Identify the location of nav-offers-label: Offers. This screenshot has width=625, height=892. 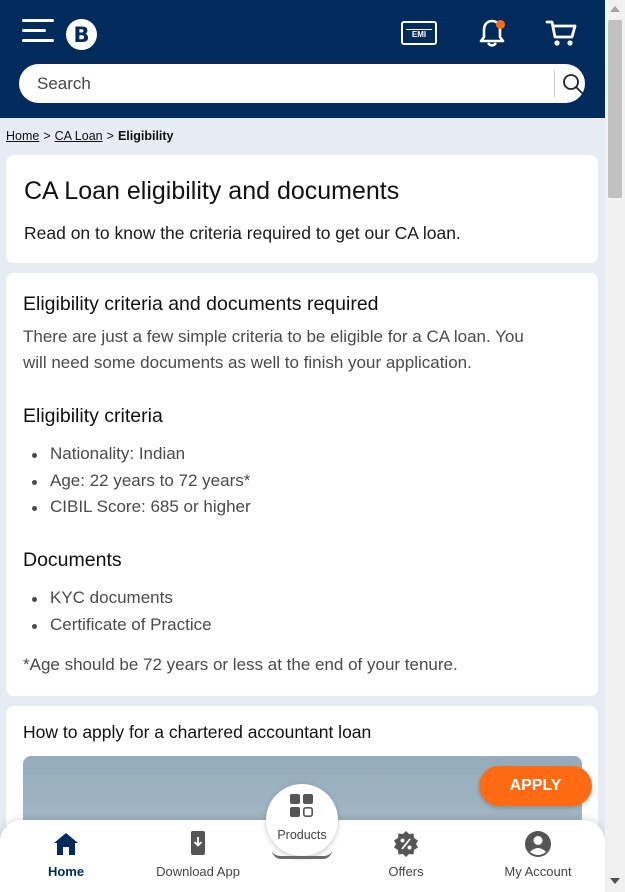
(406, 871).